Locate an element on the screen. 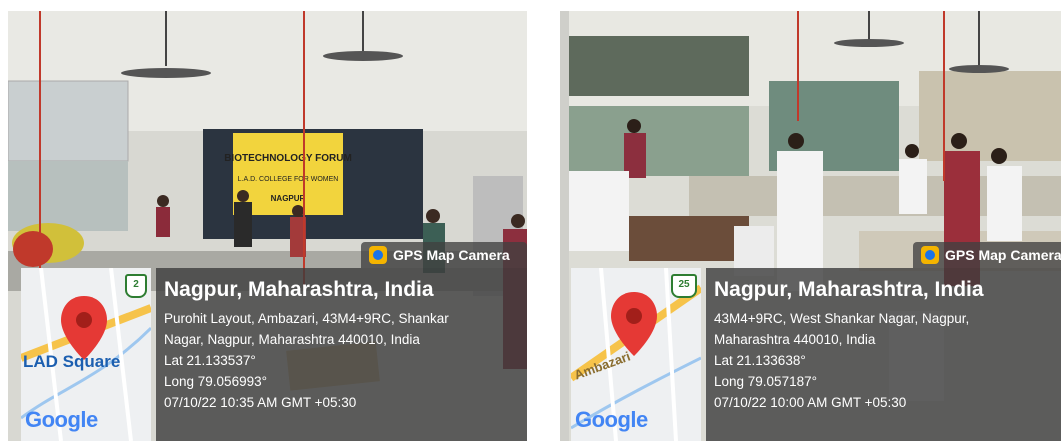 This screenshot has width=1061, height=441. address-line-2: Maharashtra 440010, India is located at coordinates (795, 339).